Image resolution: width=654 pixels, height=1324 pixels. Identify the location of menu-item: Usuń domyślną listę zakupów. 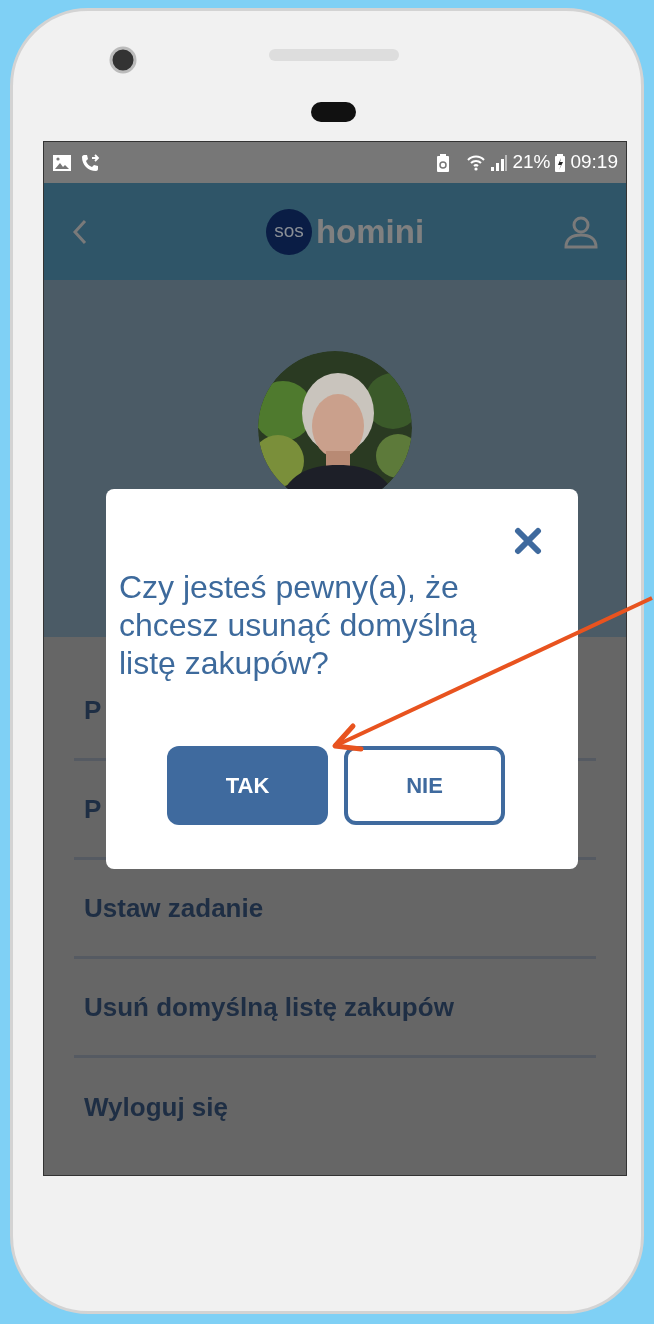
(269, 1007).